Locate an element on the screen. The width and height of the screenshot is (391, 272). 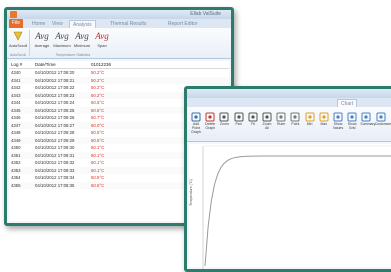
delete-graph-label: Delete Graph is located at coordinates (210, 126).